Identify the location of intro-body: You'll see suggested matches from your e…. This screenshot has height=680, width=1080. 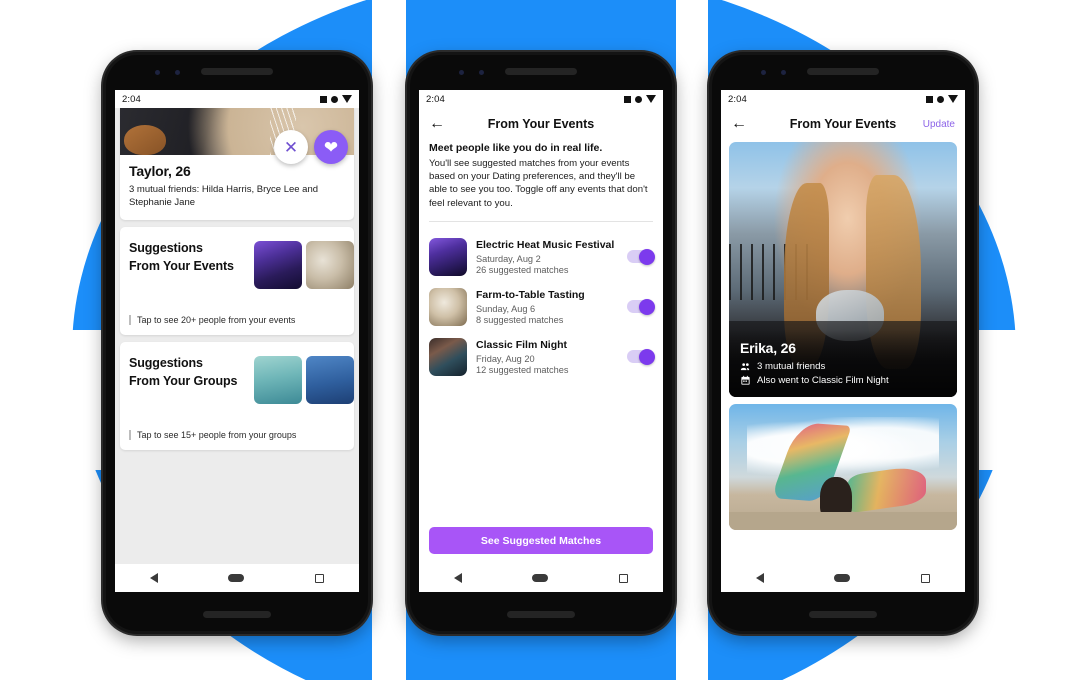
(538, 183).